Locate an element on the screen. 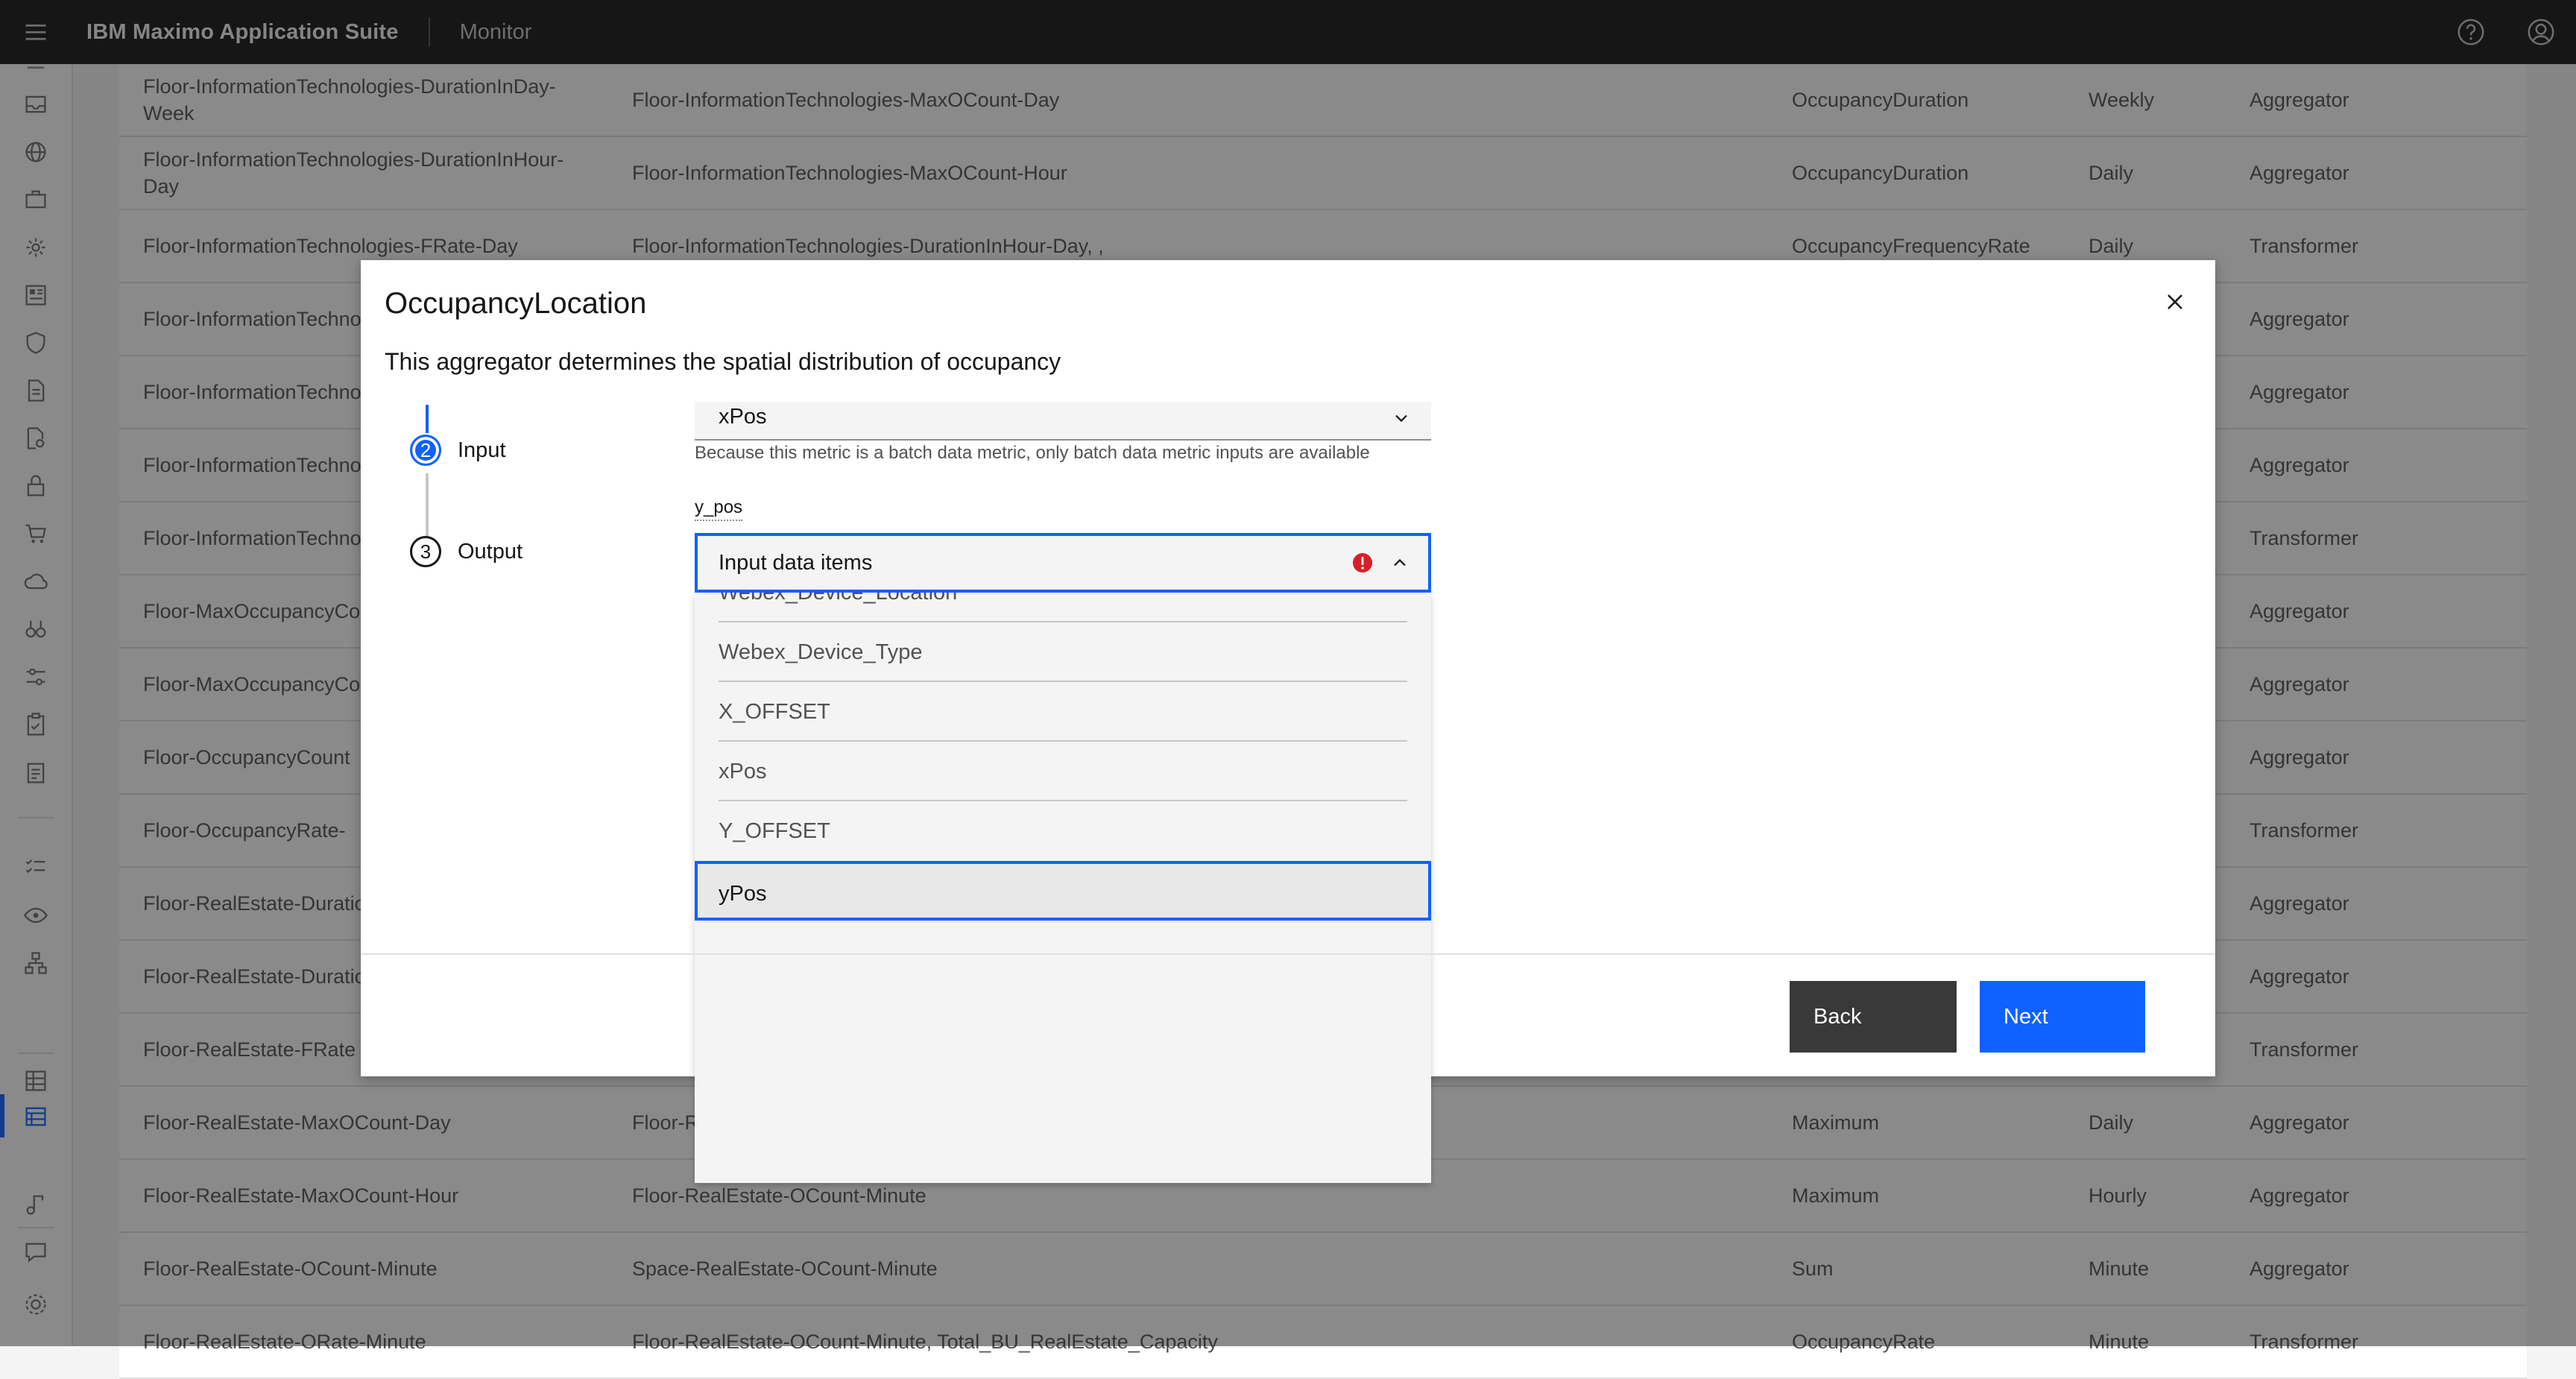  menu-item-label: yPos is located at coordinates (743, 893).